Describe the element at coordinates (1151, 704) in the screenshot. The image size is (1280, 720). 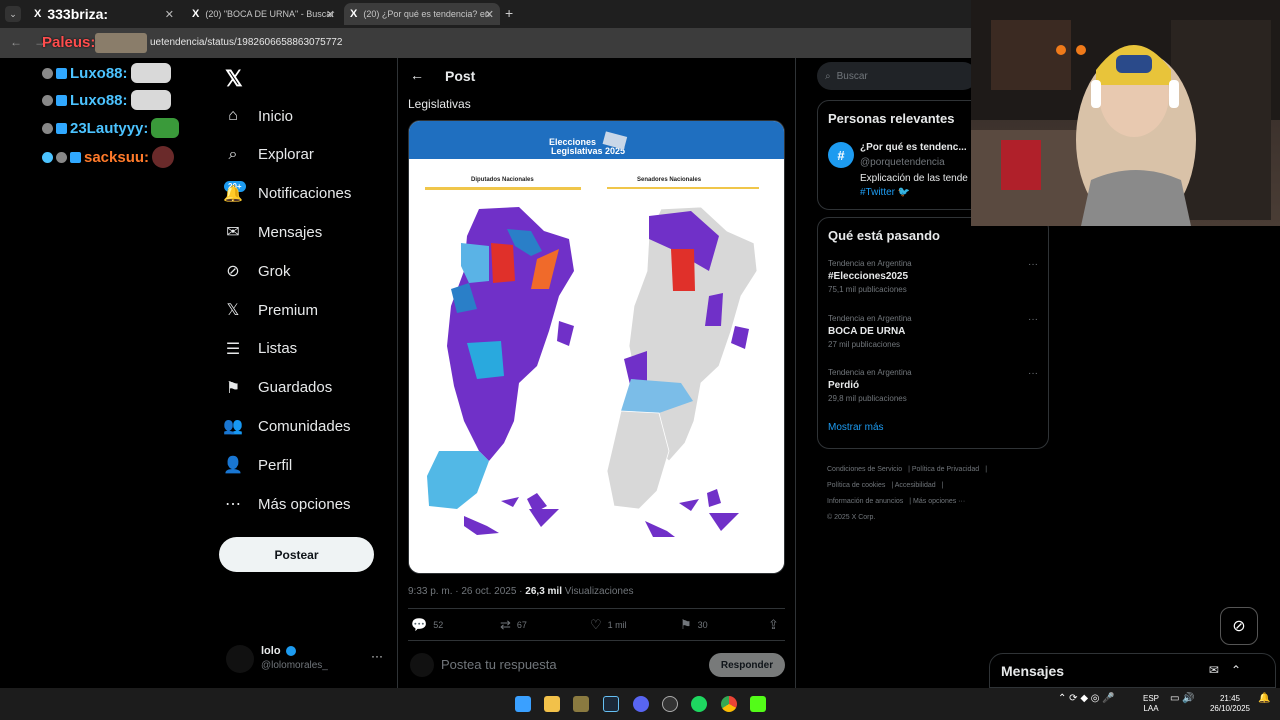
I see `language-indicator: ESP LAA` at that location.